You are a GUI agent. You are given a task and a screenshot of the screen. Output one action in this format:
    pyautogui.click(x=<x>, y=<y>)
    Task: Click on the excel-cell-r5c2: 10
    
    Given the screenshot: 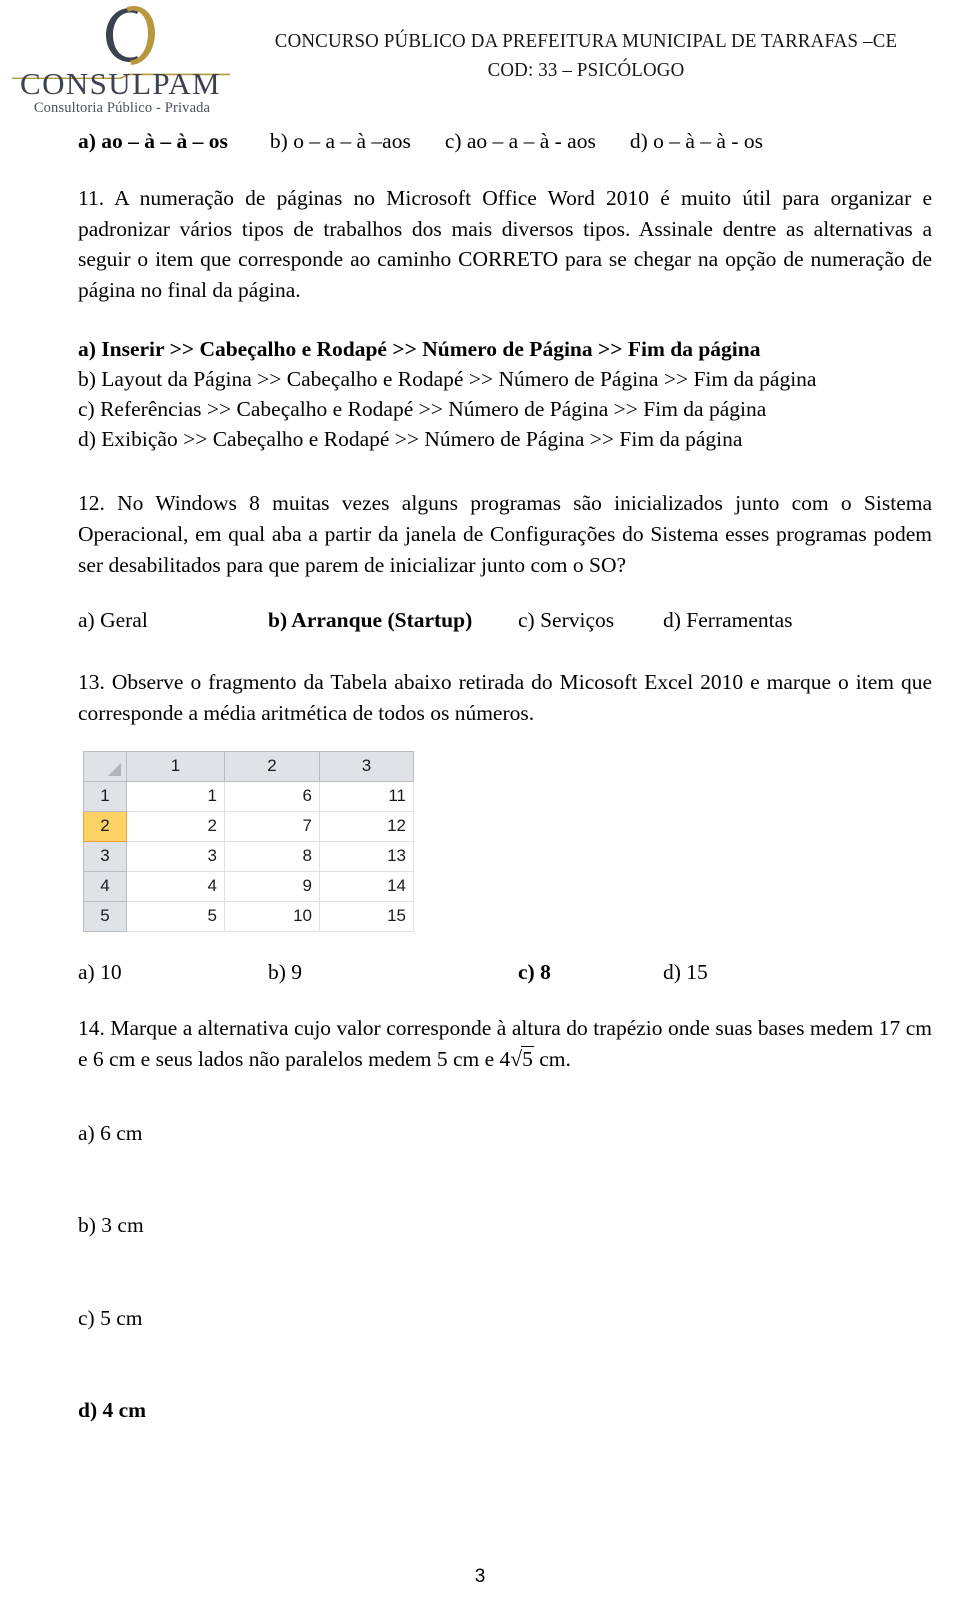 What is the action you would take?
    pyautogui.click(x=272, y=916)
    